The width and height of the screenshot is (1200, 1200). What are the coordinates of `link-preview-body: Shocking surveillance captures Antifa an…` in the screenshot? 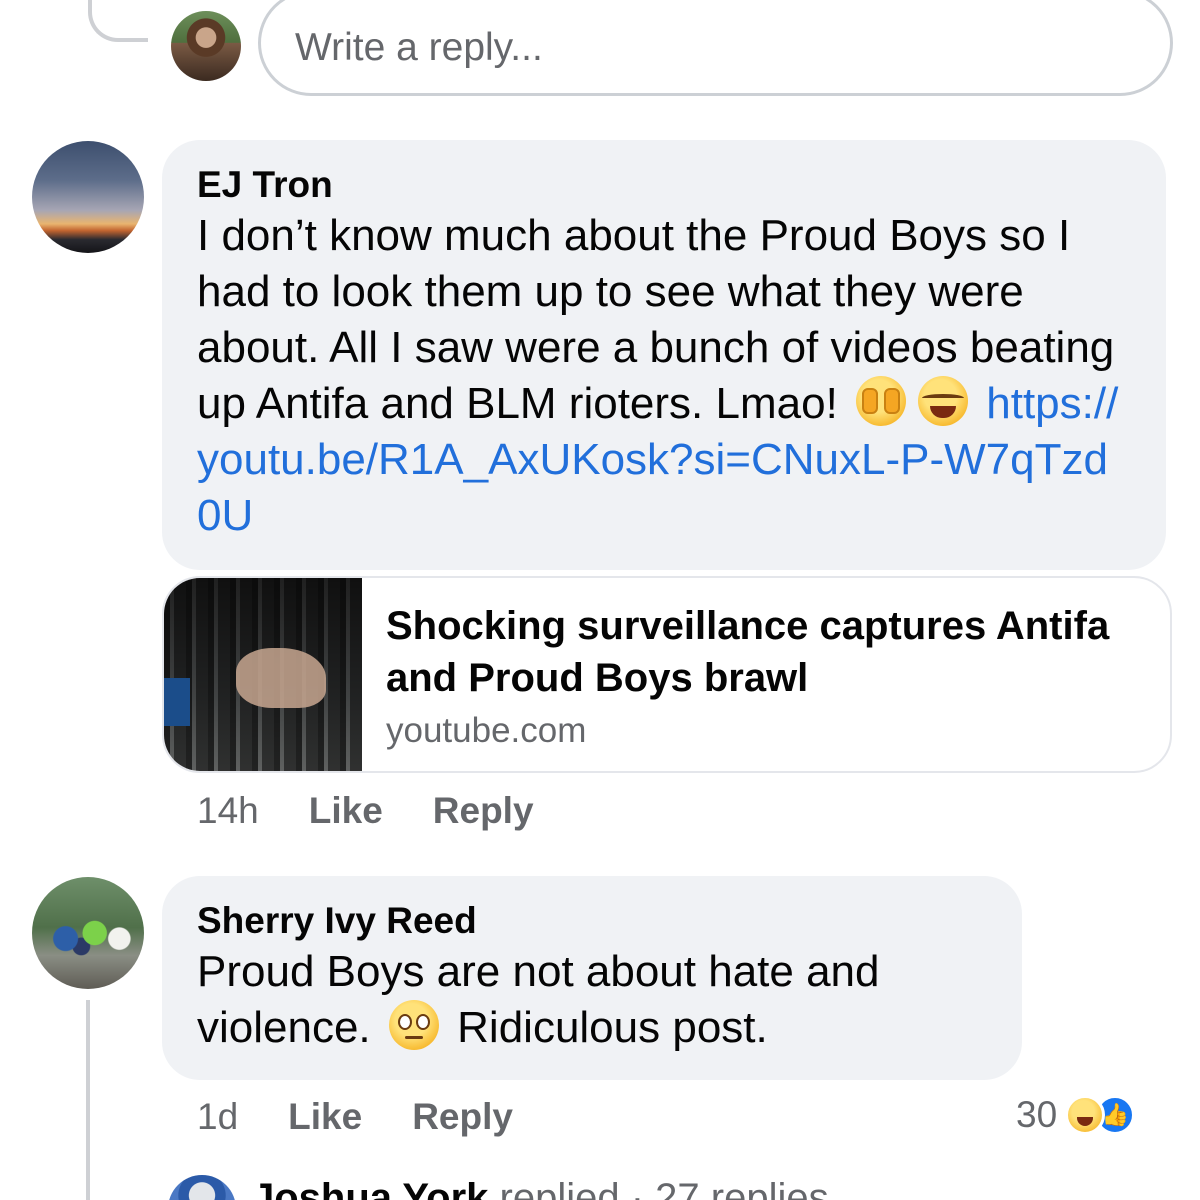 It's located at (768, 677).